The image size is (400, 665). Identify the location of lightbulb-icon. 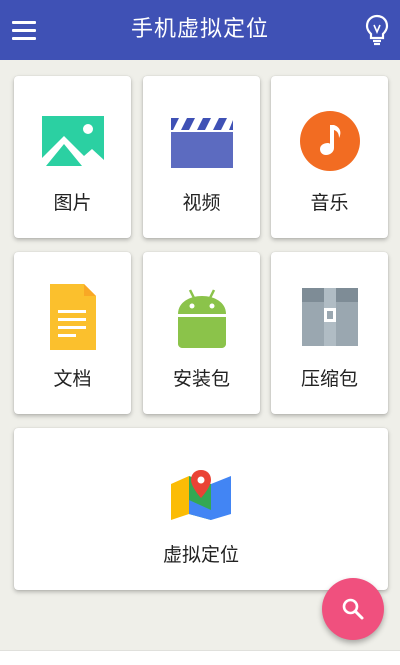
(377, 30).